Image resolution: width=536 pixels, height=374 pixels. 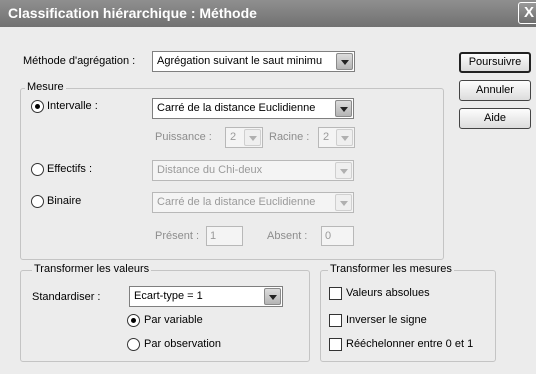 What do you see at coordinates (391, 269) in the screenshot?
I see `transformer-mesures-title: Transformer les mesures` at bounding box center [391, 269].